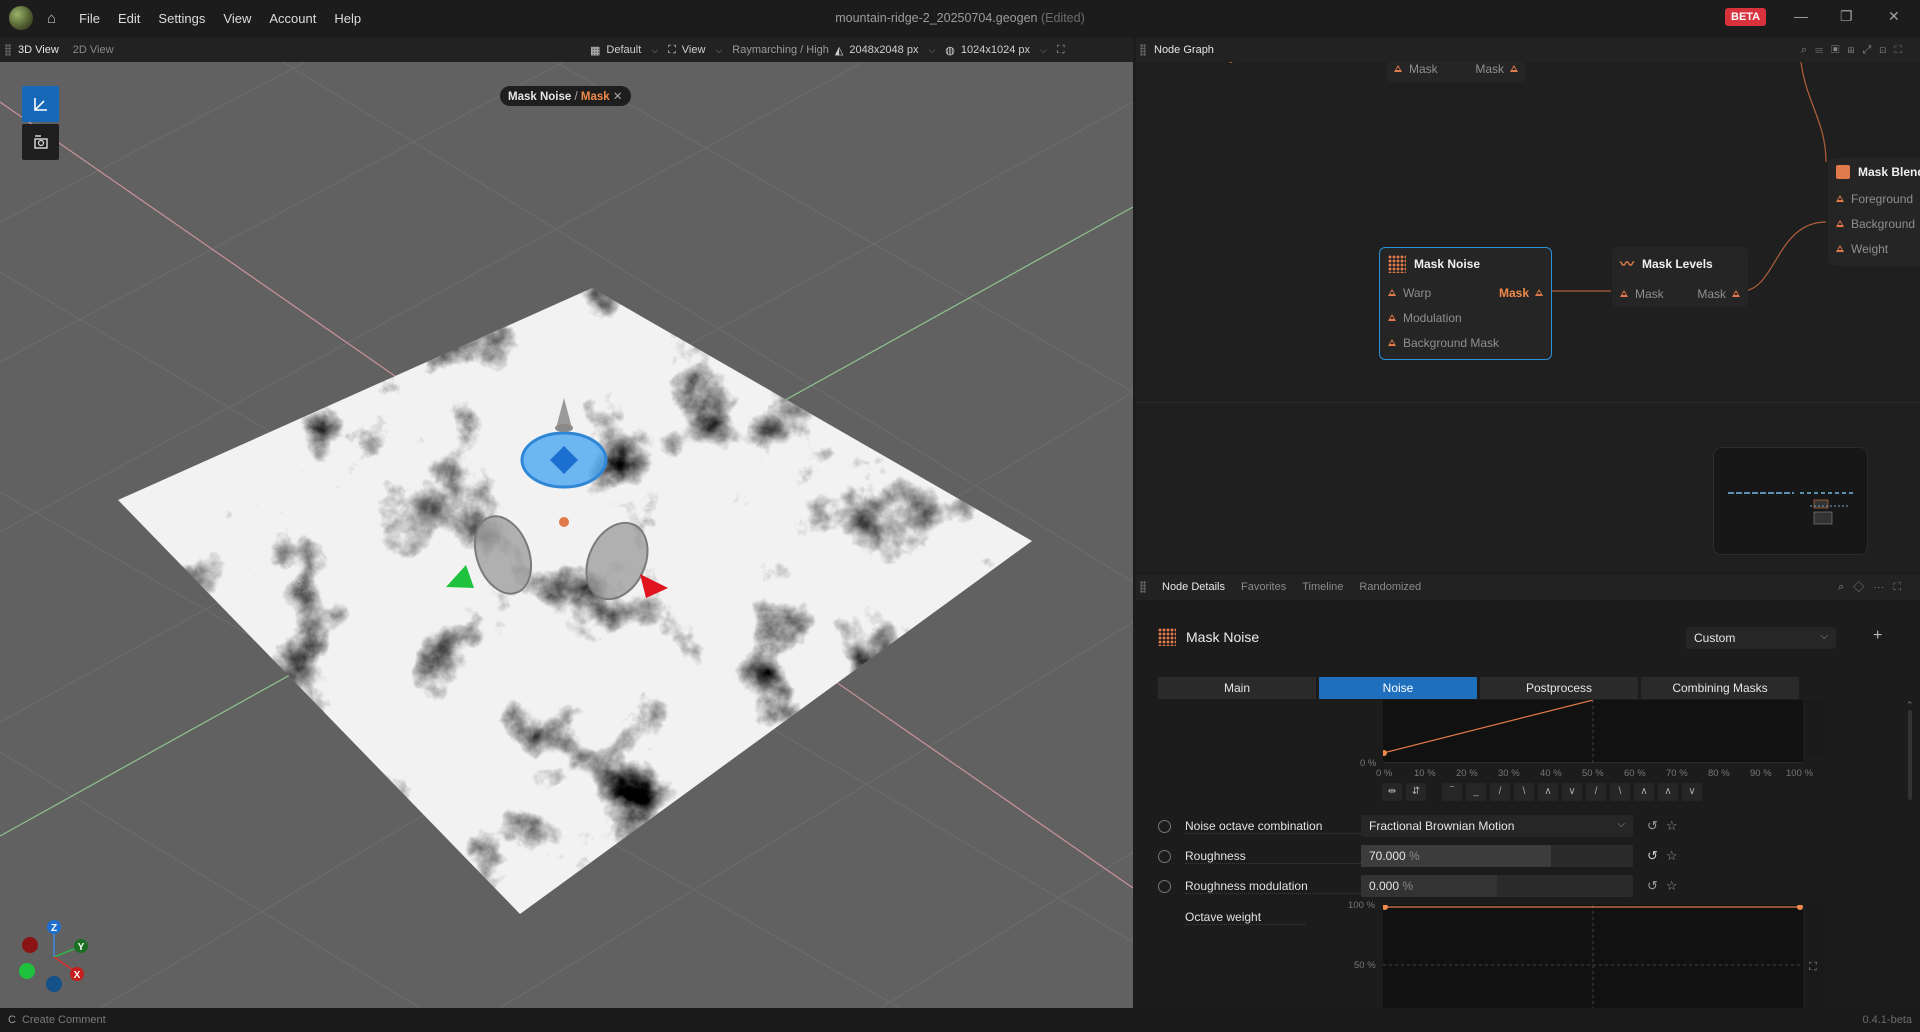  I want to click on port-label: Foreground, so click(1882, 198).